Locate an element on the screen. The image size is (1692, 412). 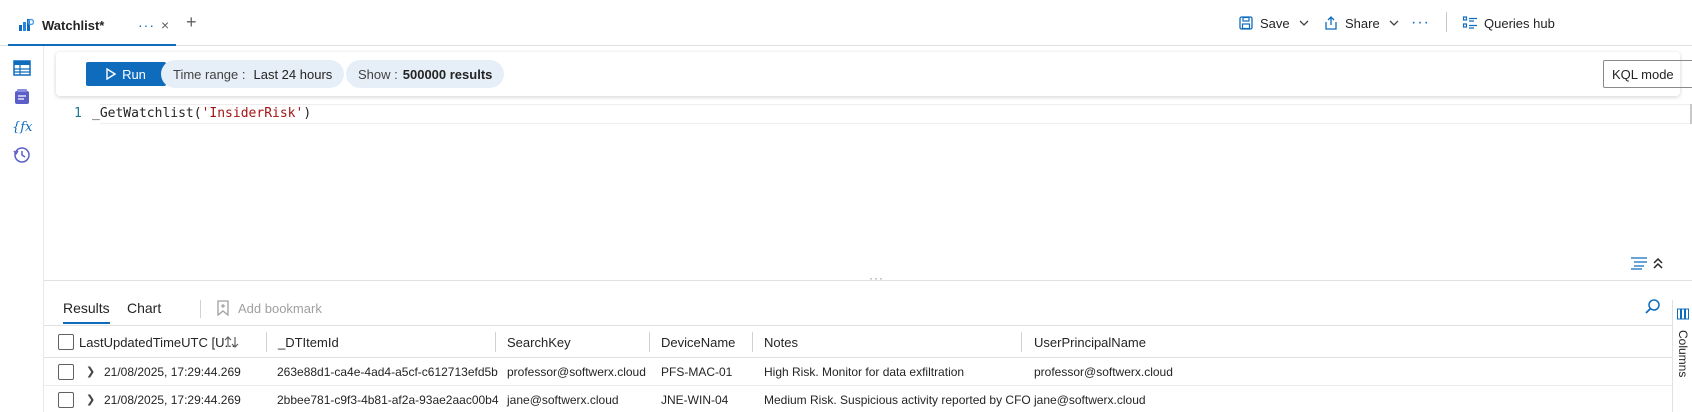
cell-devicename: JNE-WIN-04 is located at coordinates (695, 400).